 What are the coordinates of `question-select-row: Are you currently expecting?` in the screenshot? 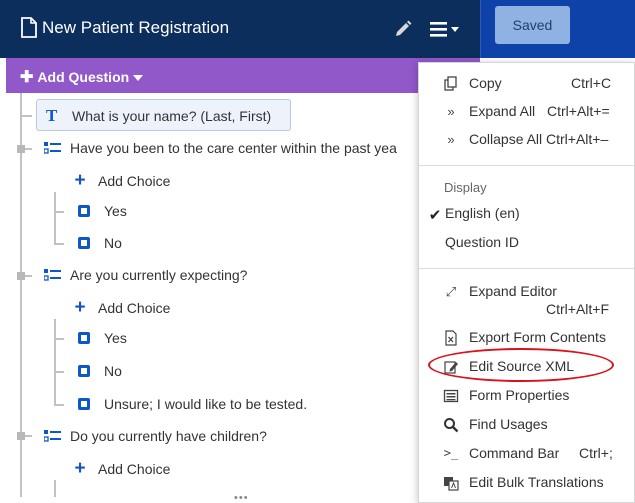 It's located at (145, 275).